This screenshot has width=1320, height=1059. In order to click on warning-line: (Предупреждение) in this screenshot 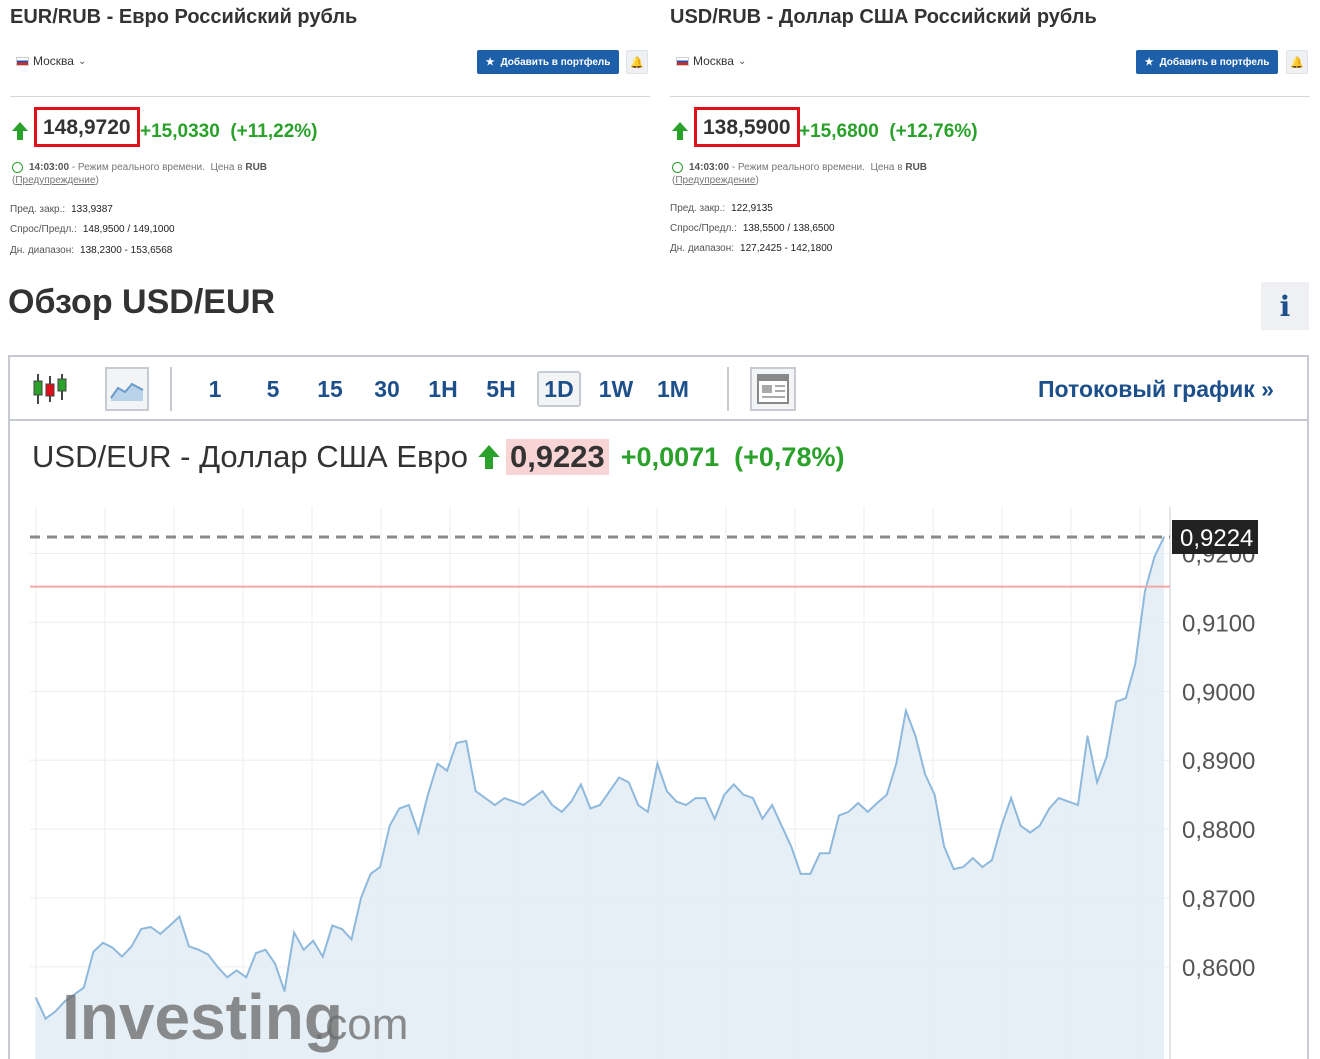, I will do `click(55, 180)`.